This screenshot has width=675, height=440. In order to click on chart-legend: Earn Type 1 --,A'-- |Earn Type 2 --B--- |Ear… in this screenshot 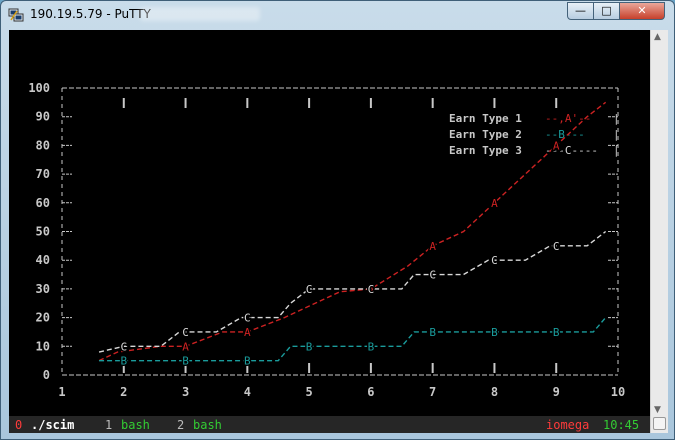, I will do `click(534, 134)`.